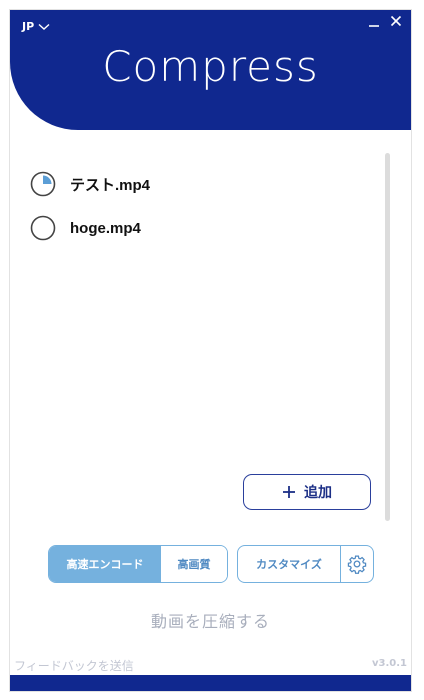 Image resolution: width=424 pixels, height=700 pixels. Describe the element at coordinates (44, 26) in the screenshot. I see `chevron-down-icon` at that location.